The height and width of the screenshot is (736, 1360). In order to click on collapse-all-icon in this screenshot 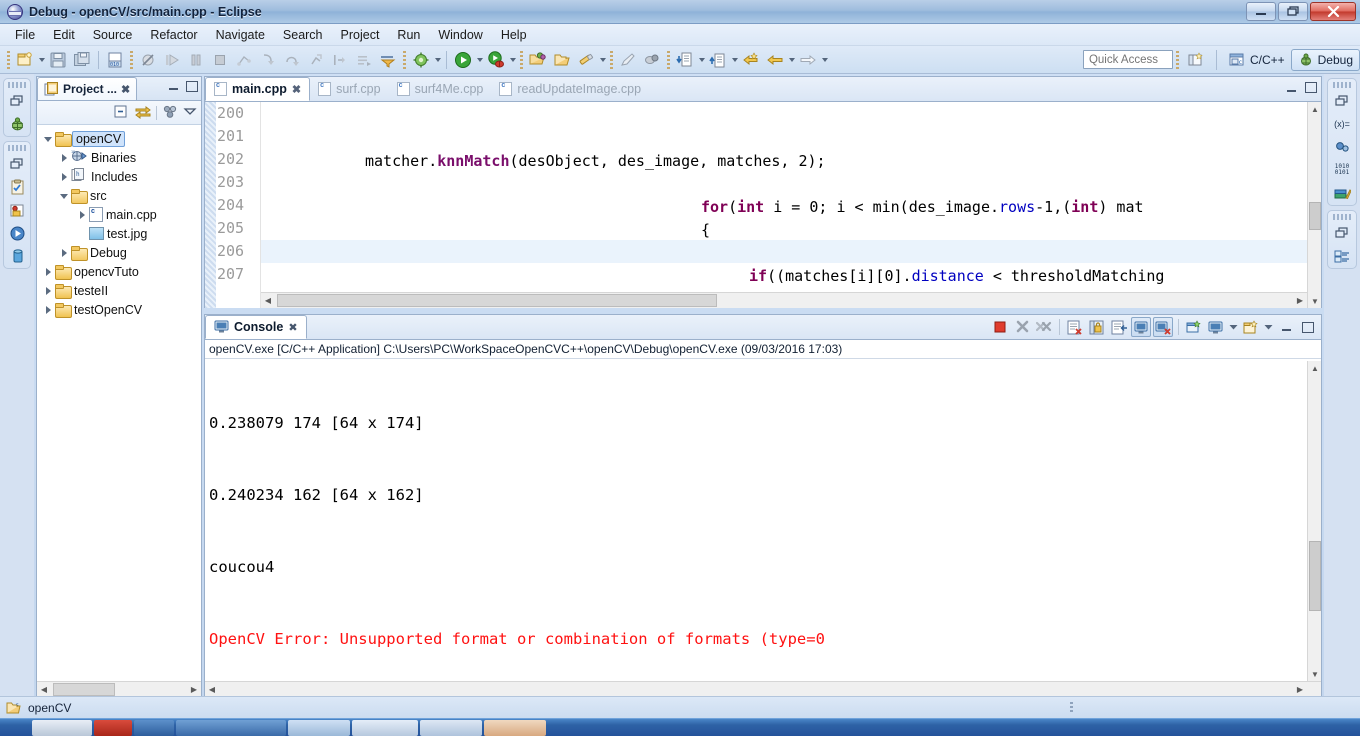, I will do `click(121, 113)`.